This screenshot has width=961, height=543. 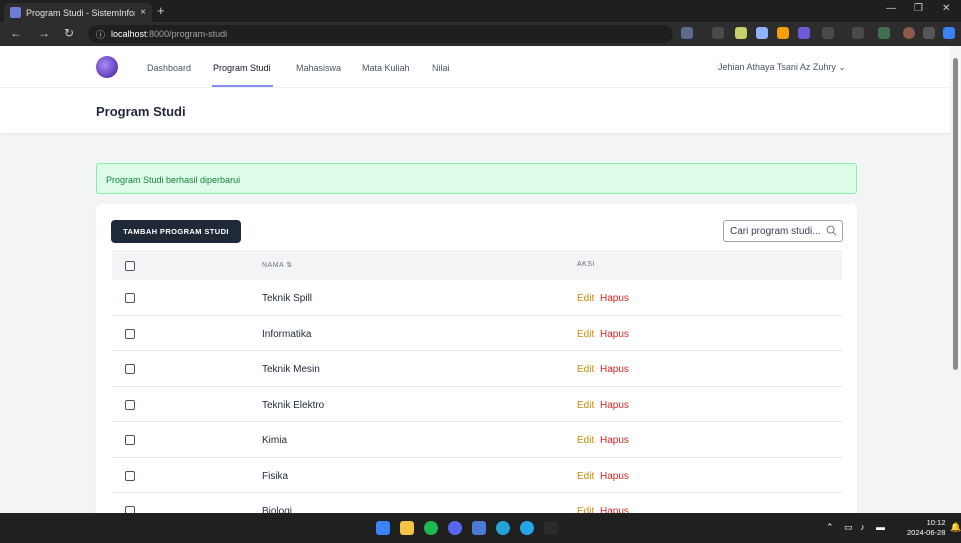 I want to click on copilot-icon, so click(x=949, y=33).